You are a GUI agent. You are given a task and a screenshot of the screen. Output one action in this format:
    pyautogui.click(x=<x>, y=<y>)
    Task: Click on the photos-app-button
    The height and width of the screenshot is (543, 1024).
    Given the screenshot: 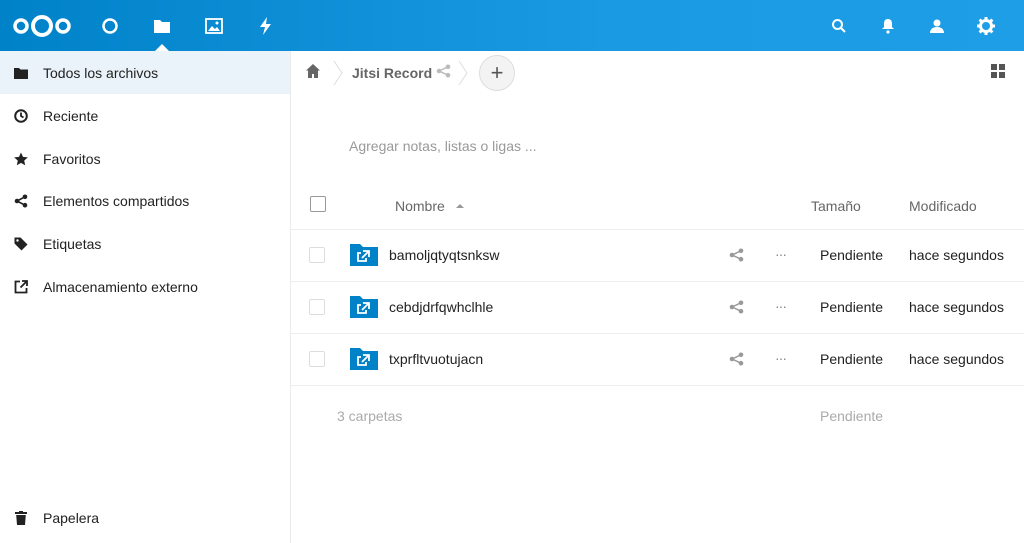 What is the action you would take?
    pyautogui.click(x=214, y=25)
    